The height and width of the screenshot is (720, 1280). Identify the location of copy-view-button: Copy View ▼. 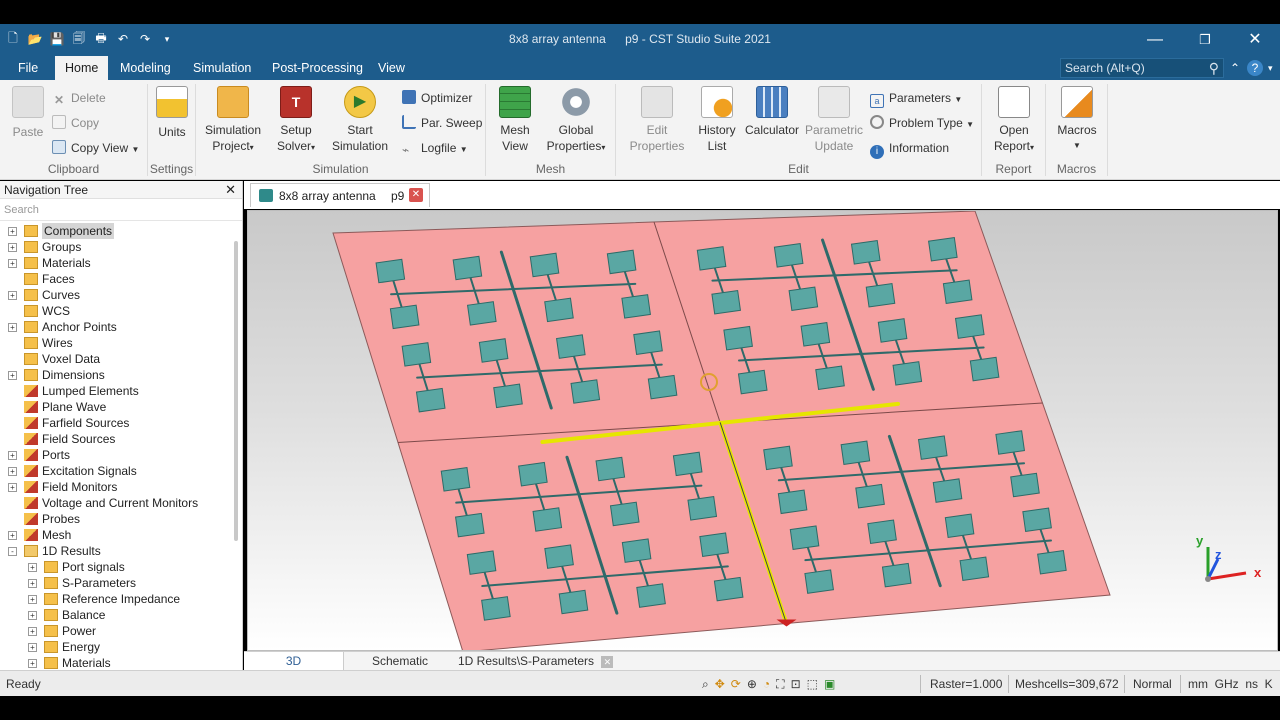
(95, 148).